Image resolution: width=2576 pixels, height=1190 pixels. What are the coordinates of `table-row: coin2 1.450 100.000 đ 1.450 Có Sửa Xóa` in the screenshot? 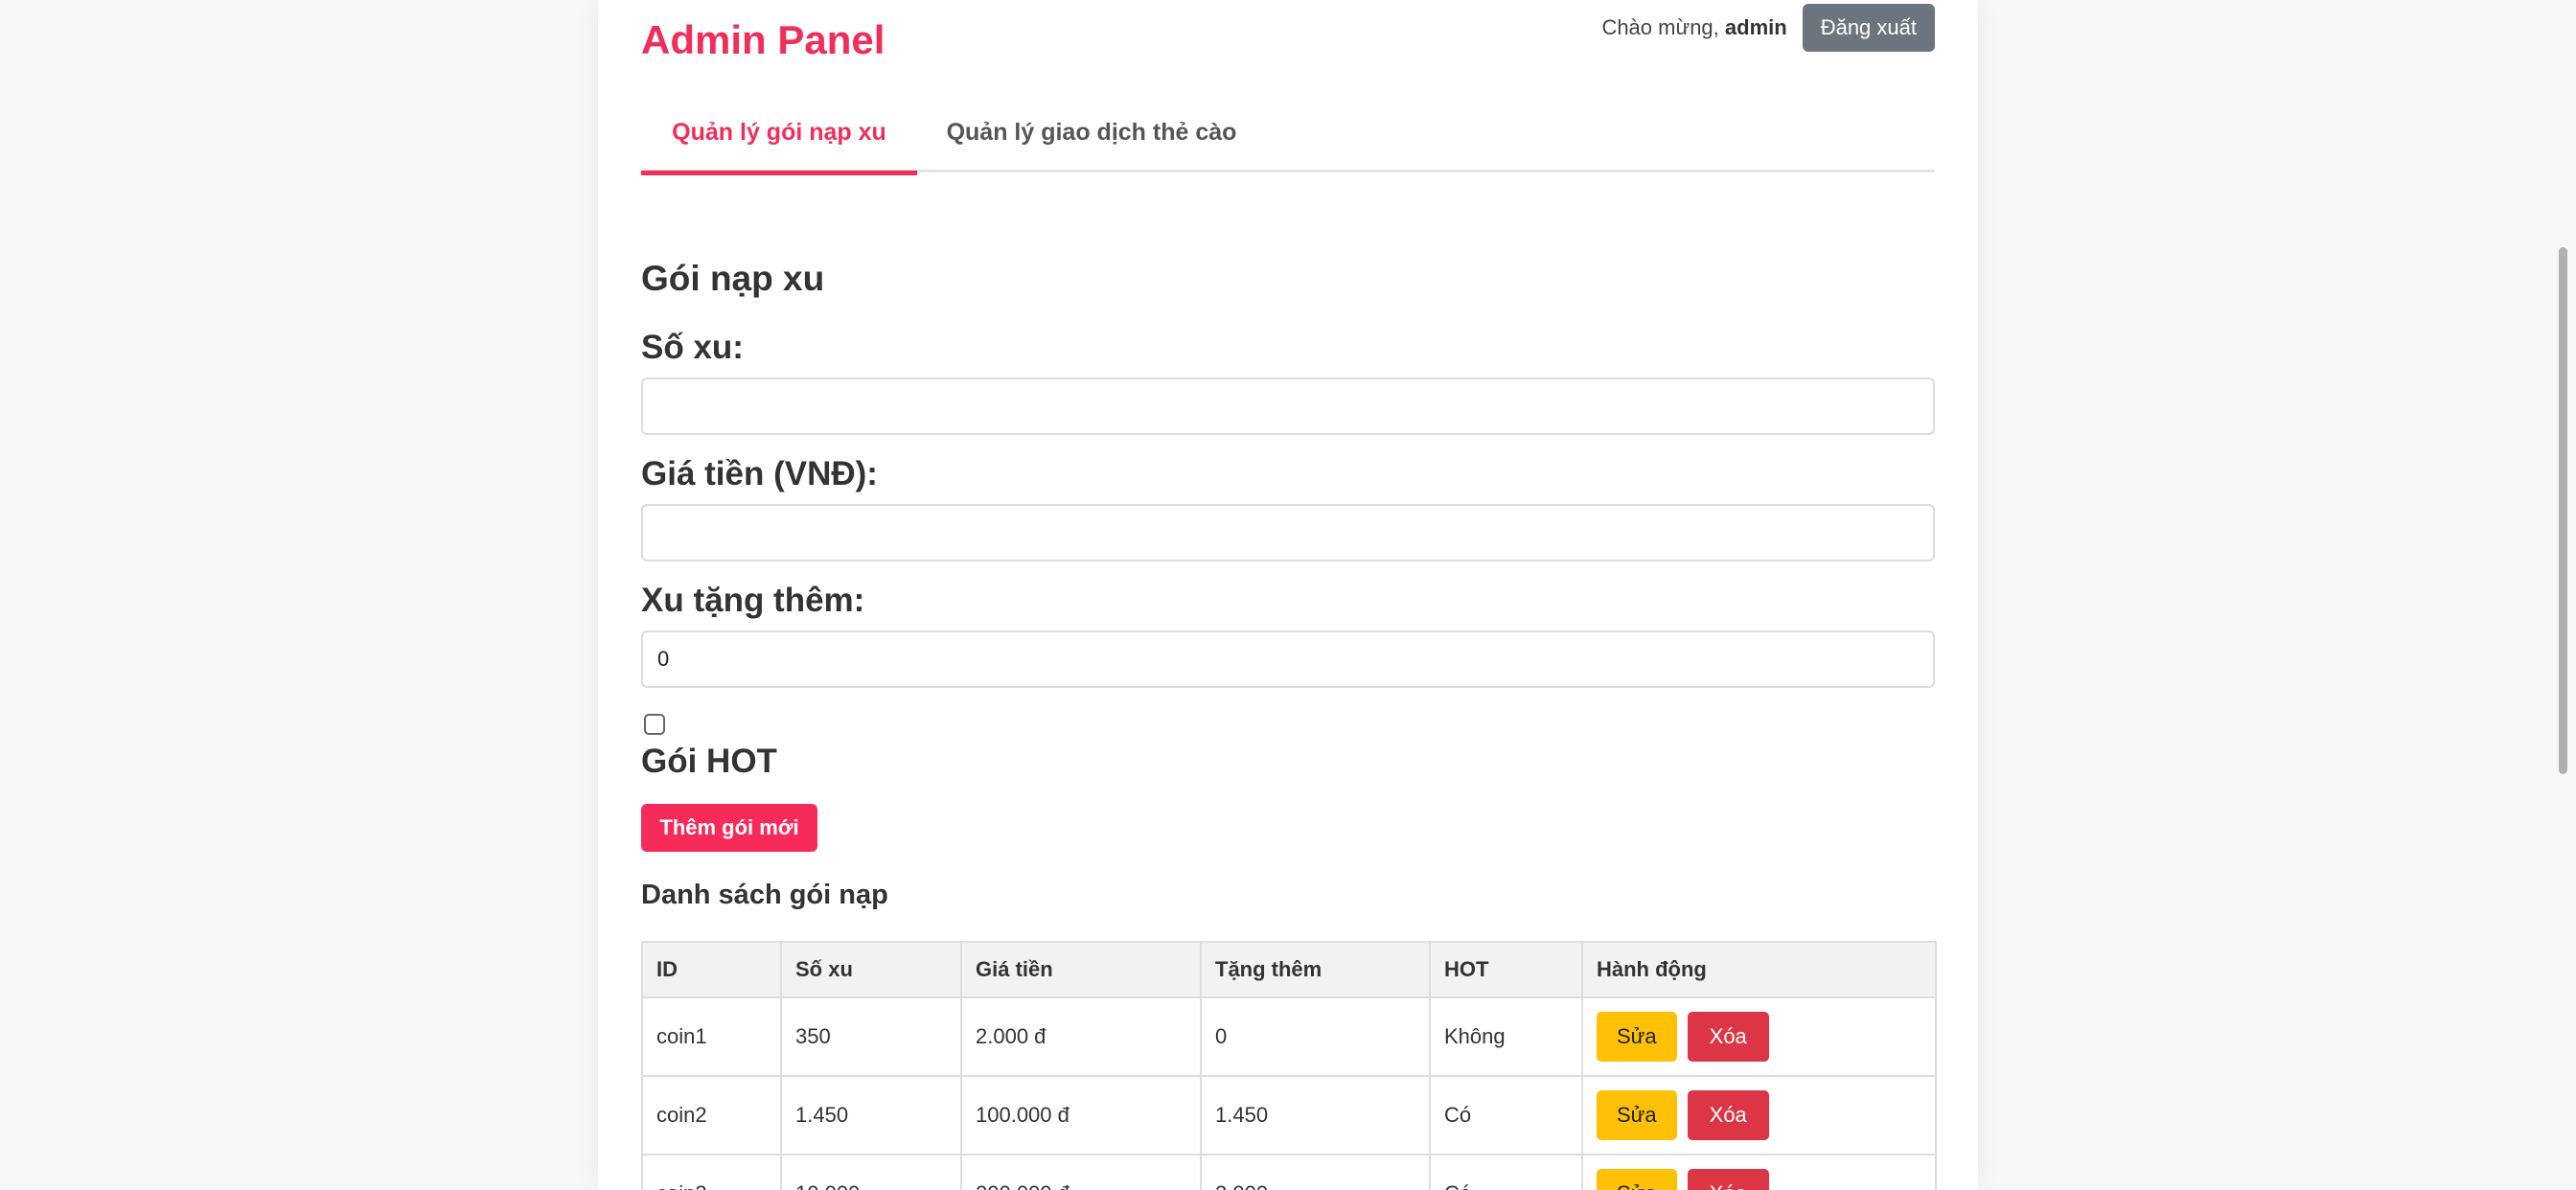 It's located at (1289, 1115).